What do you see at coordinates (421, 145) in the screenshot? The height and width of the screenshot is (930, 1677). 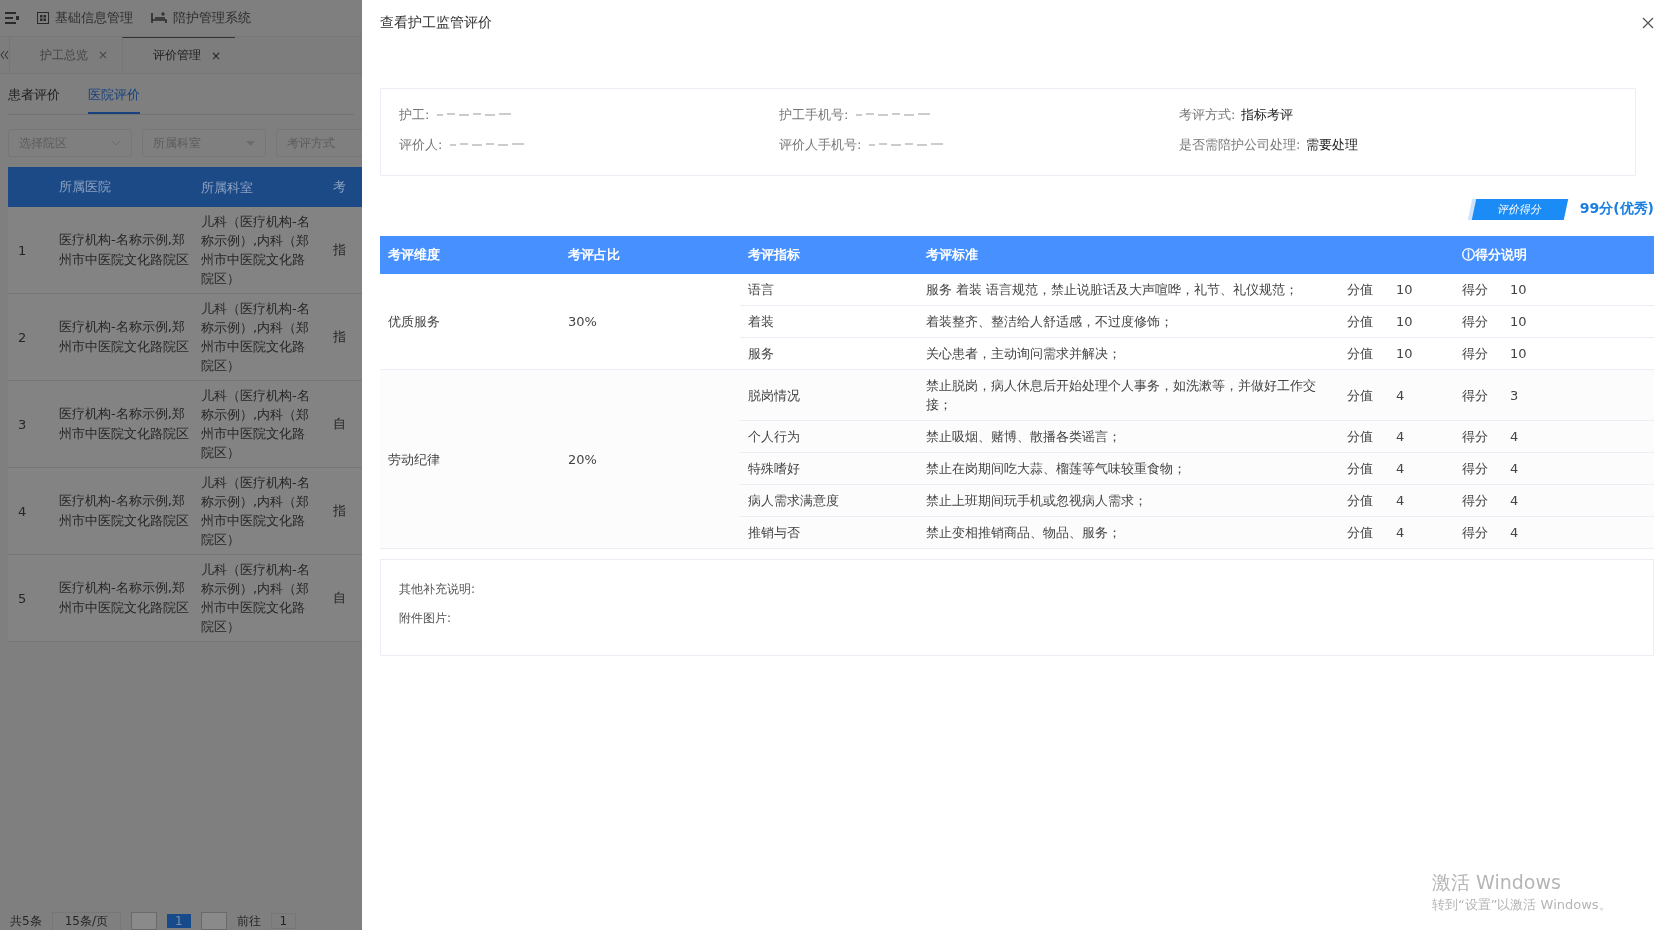 I see `field-label: 评价人:` at bounding box center [421, 145].